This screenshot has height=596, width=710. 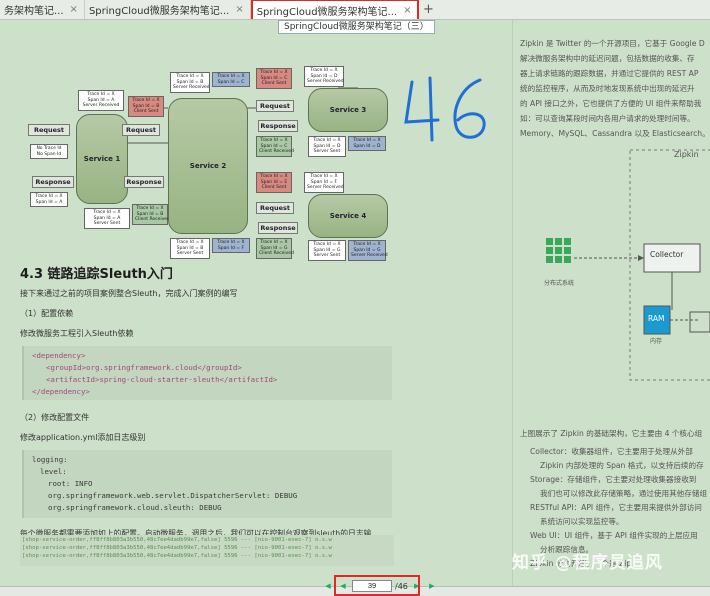 I want to click on text-line: 如：可以查询某段时间内各用户请求的处理时间等。, so click(x=607, y=118).